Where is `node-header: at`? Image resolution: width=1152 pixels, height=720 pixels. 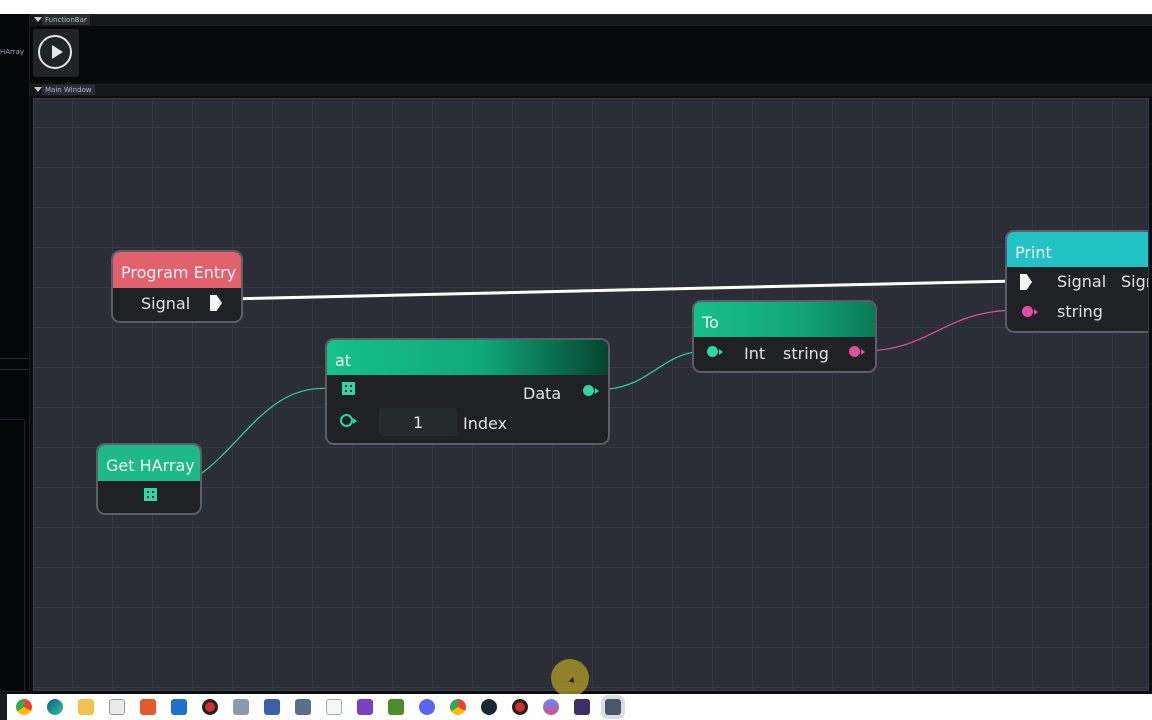
node-header: at is located at coordinates (467, 357).